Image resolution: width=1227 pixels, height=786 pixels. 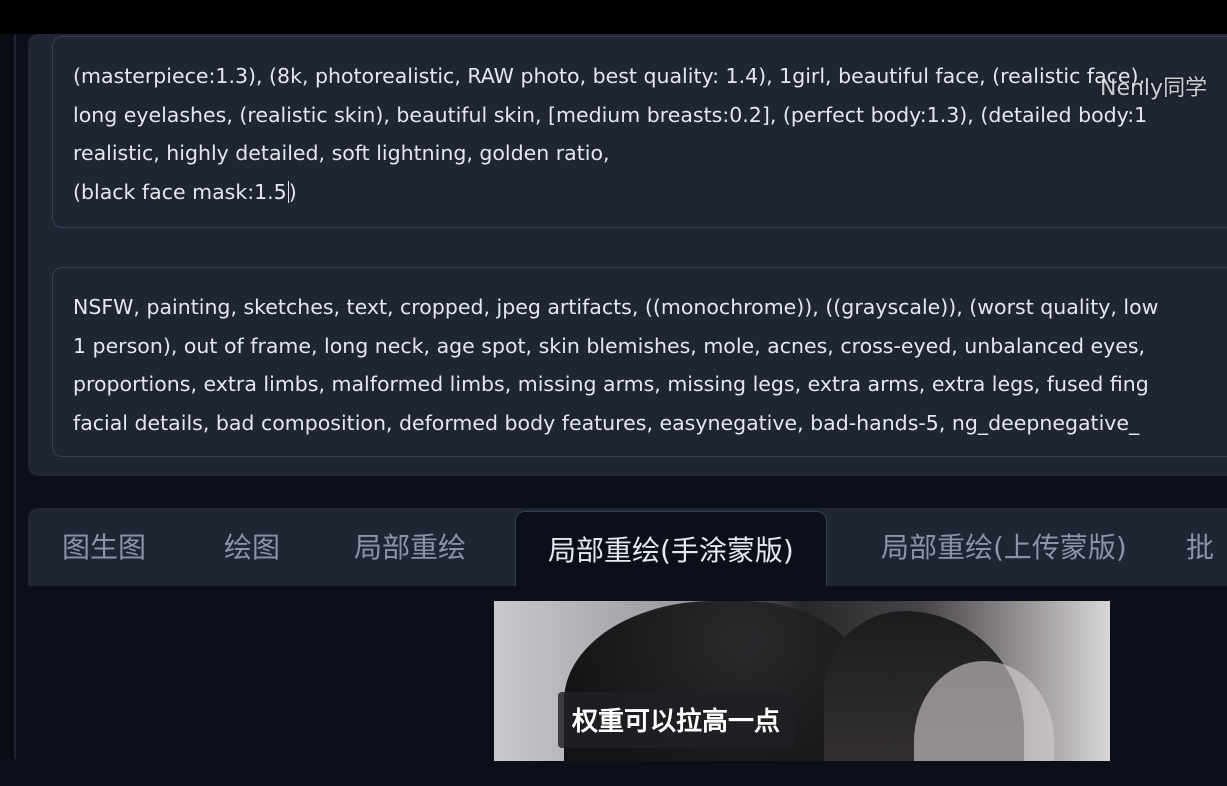 I want to click on left-scroll-edge, so click(x=8, y=396).